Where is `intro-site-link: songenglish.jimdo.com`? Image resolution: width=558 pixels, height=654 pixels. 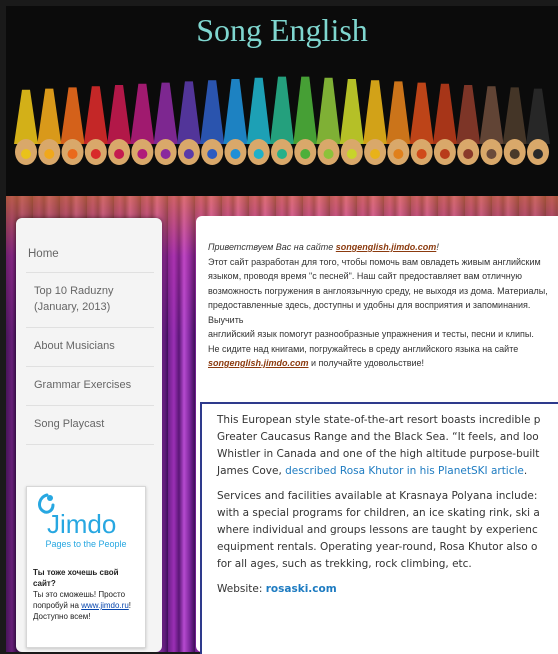
intro-site-link: songenglish.jimdo.com is located at coordinates (386, 247).